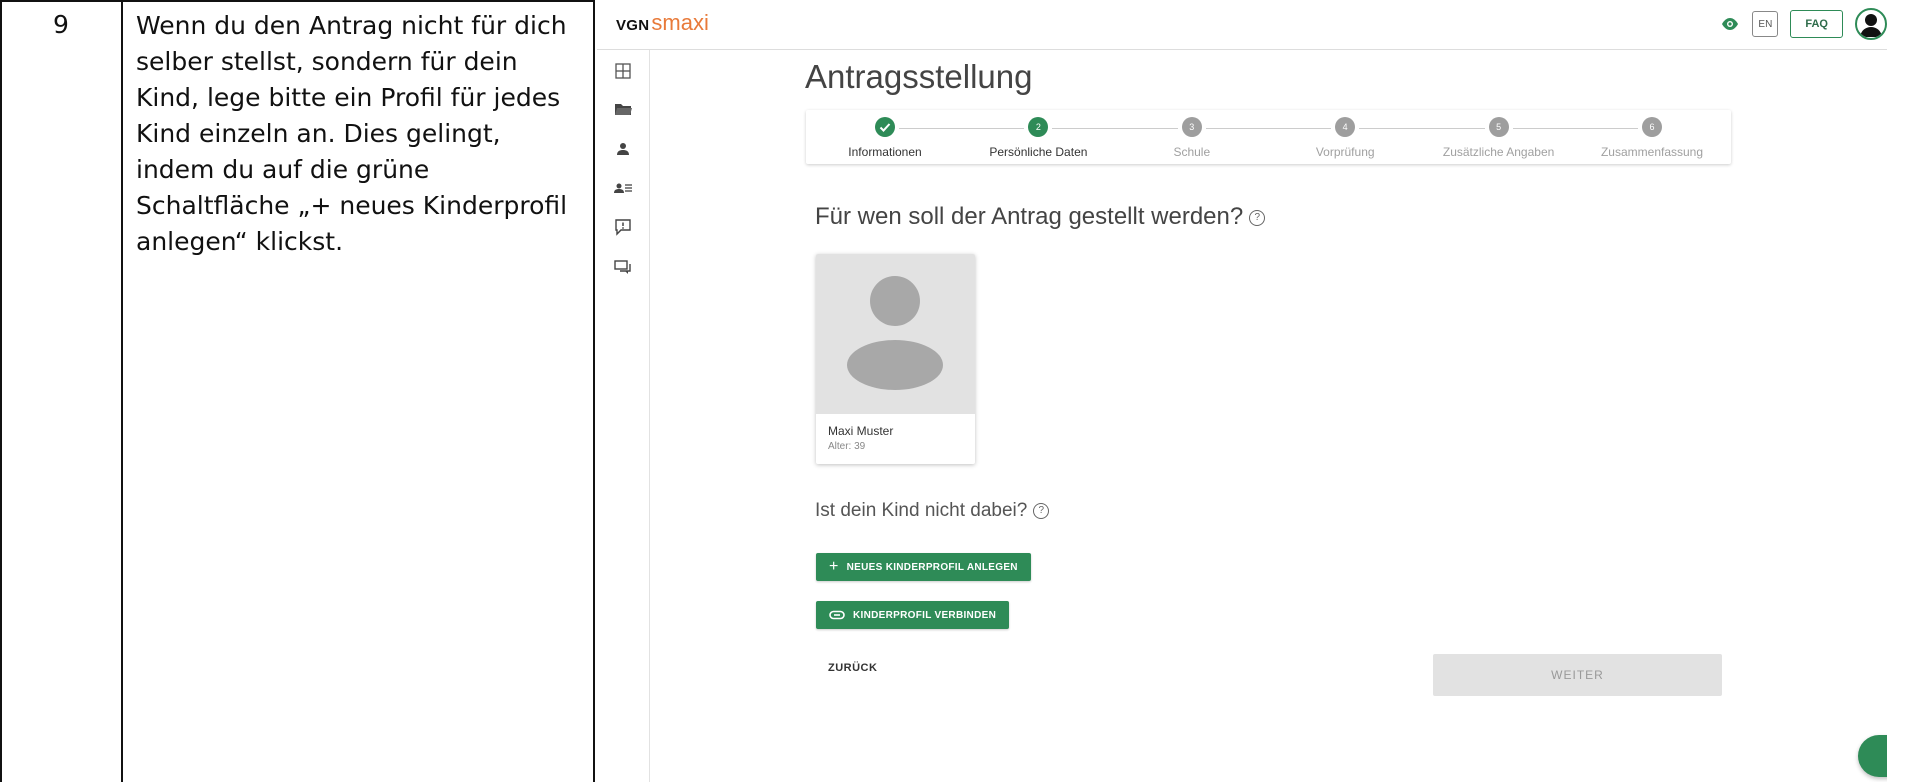 This screenshot has width=1907, height=782. I want to click on link-icon, so click(837, 615).